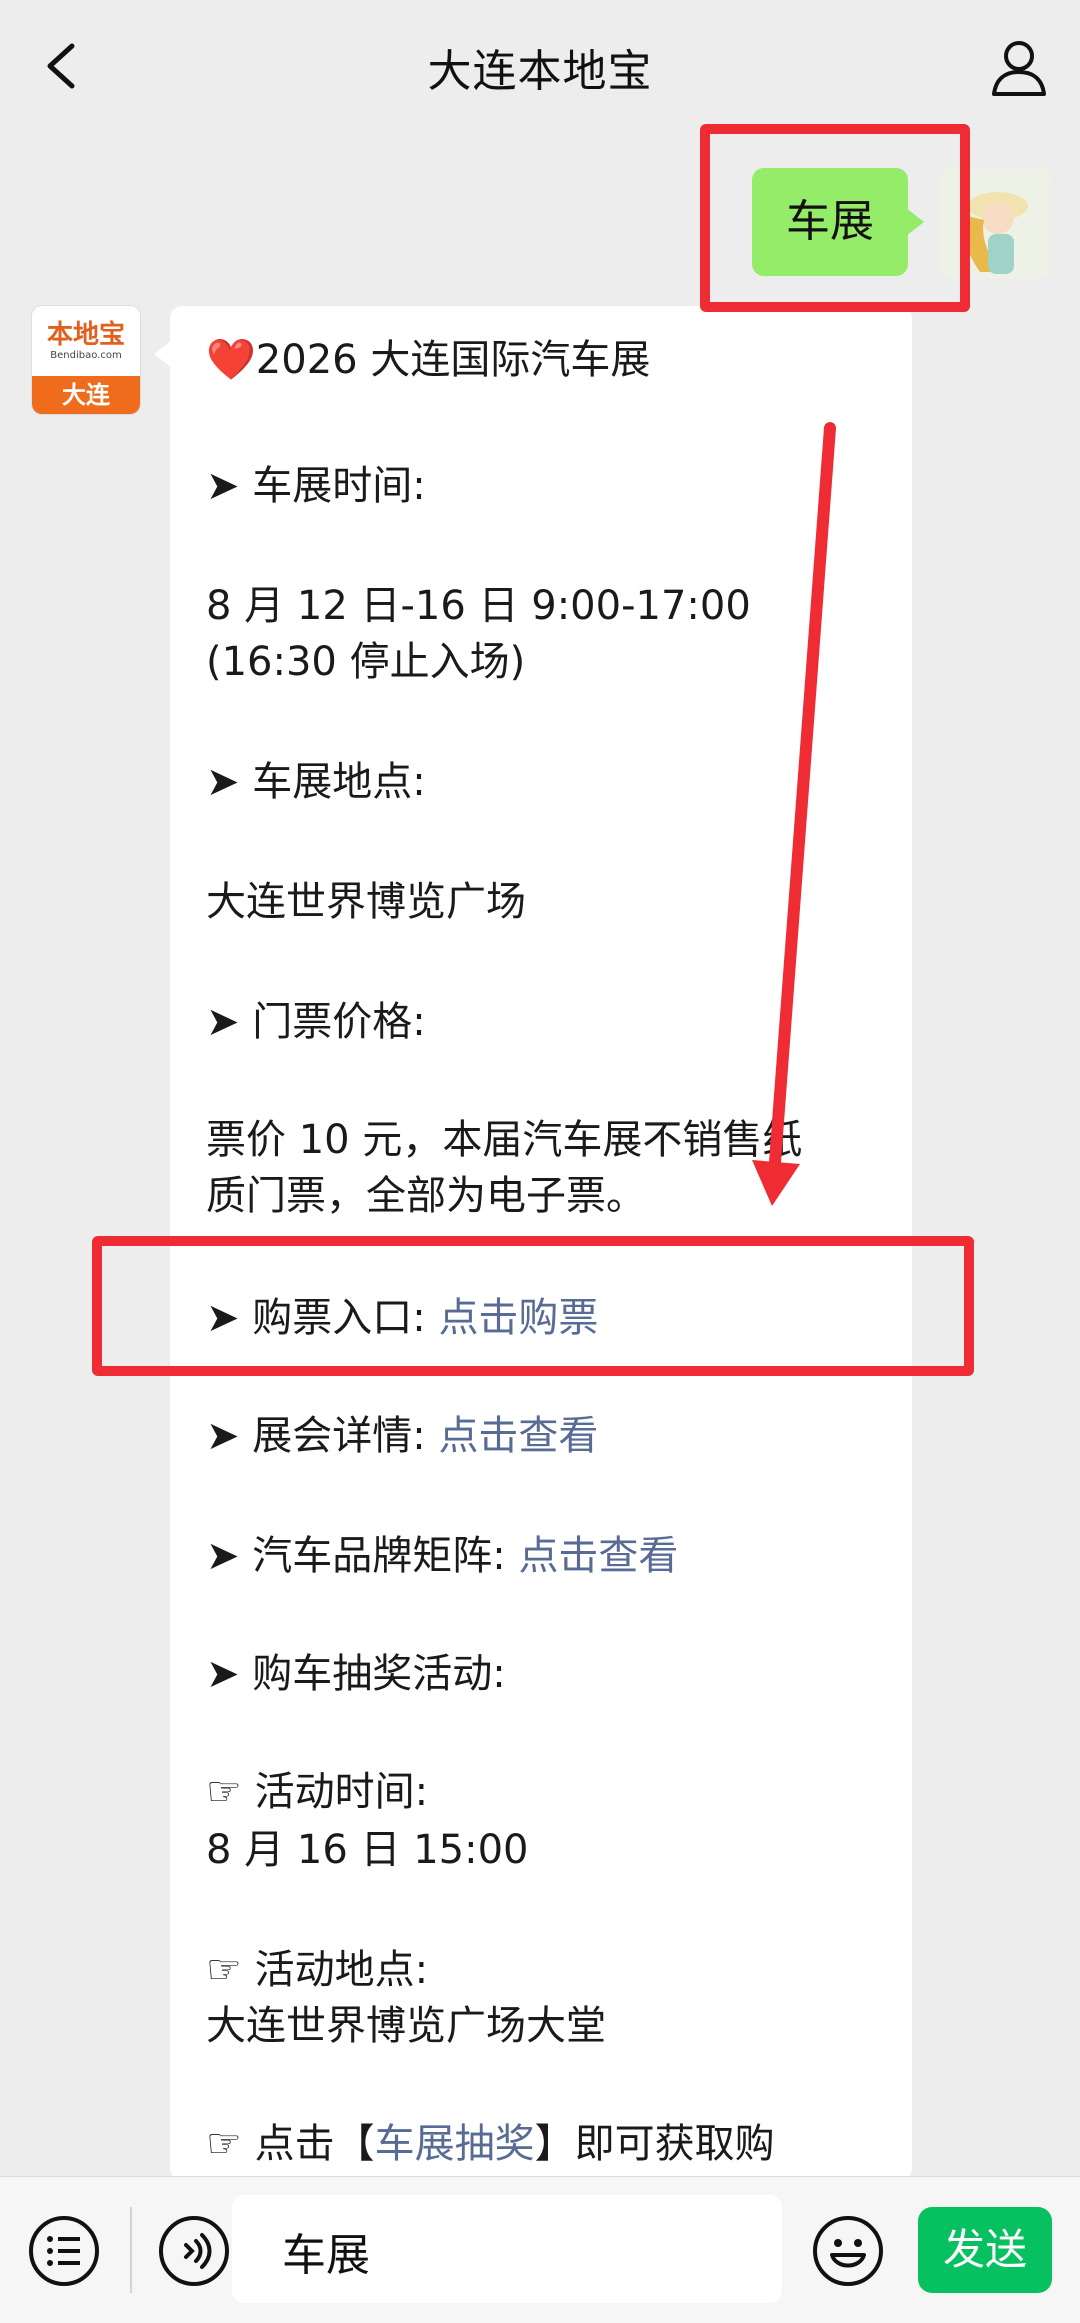 The image size is (1080, 2323). I want to click on toolbar-divider, so click(131, 2250).